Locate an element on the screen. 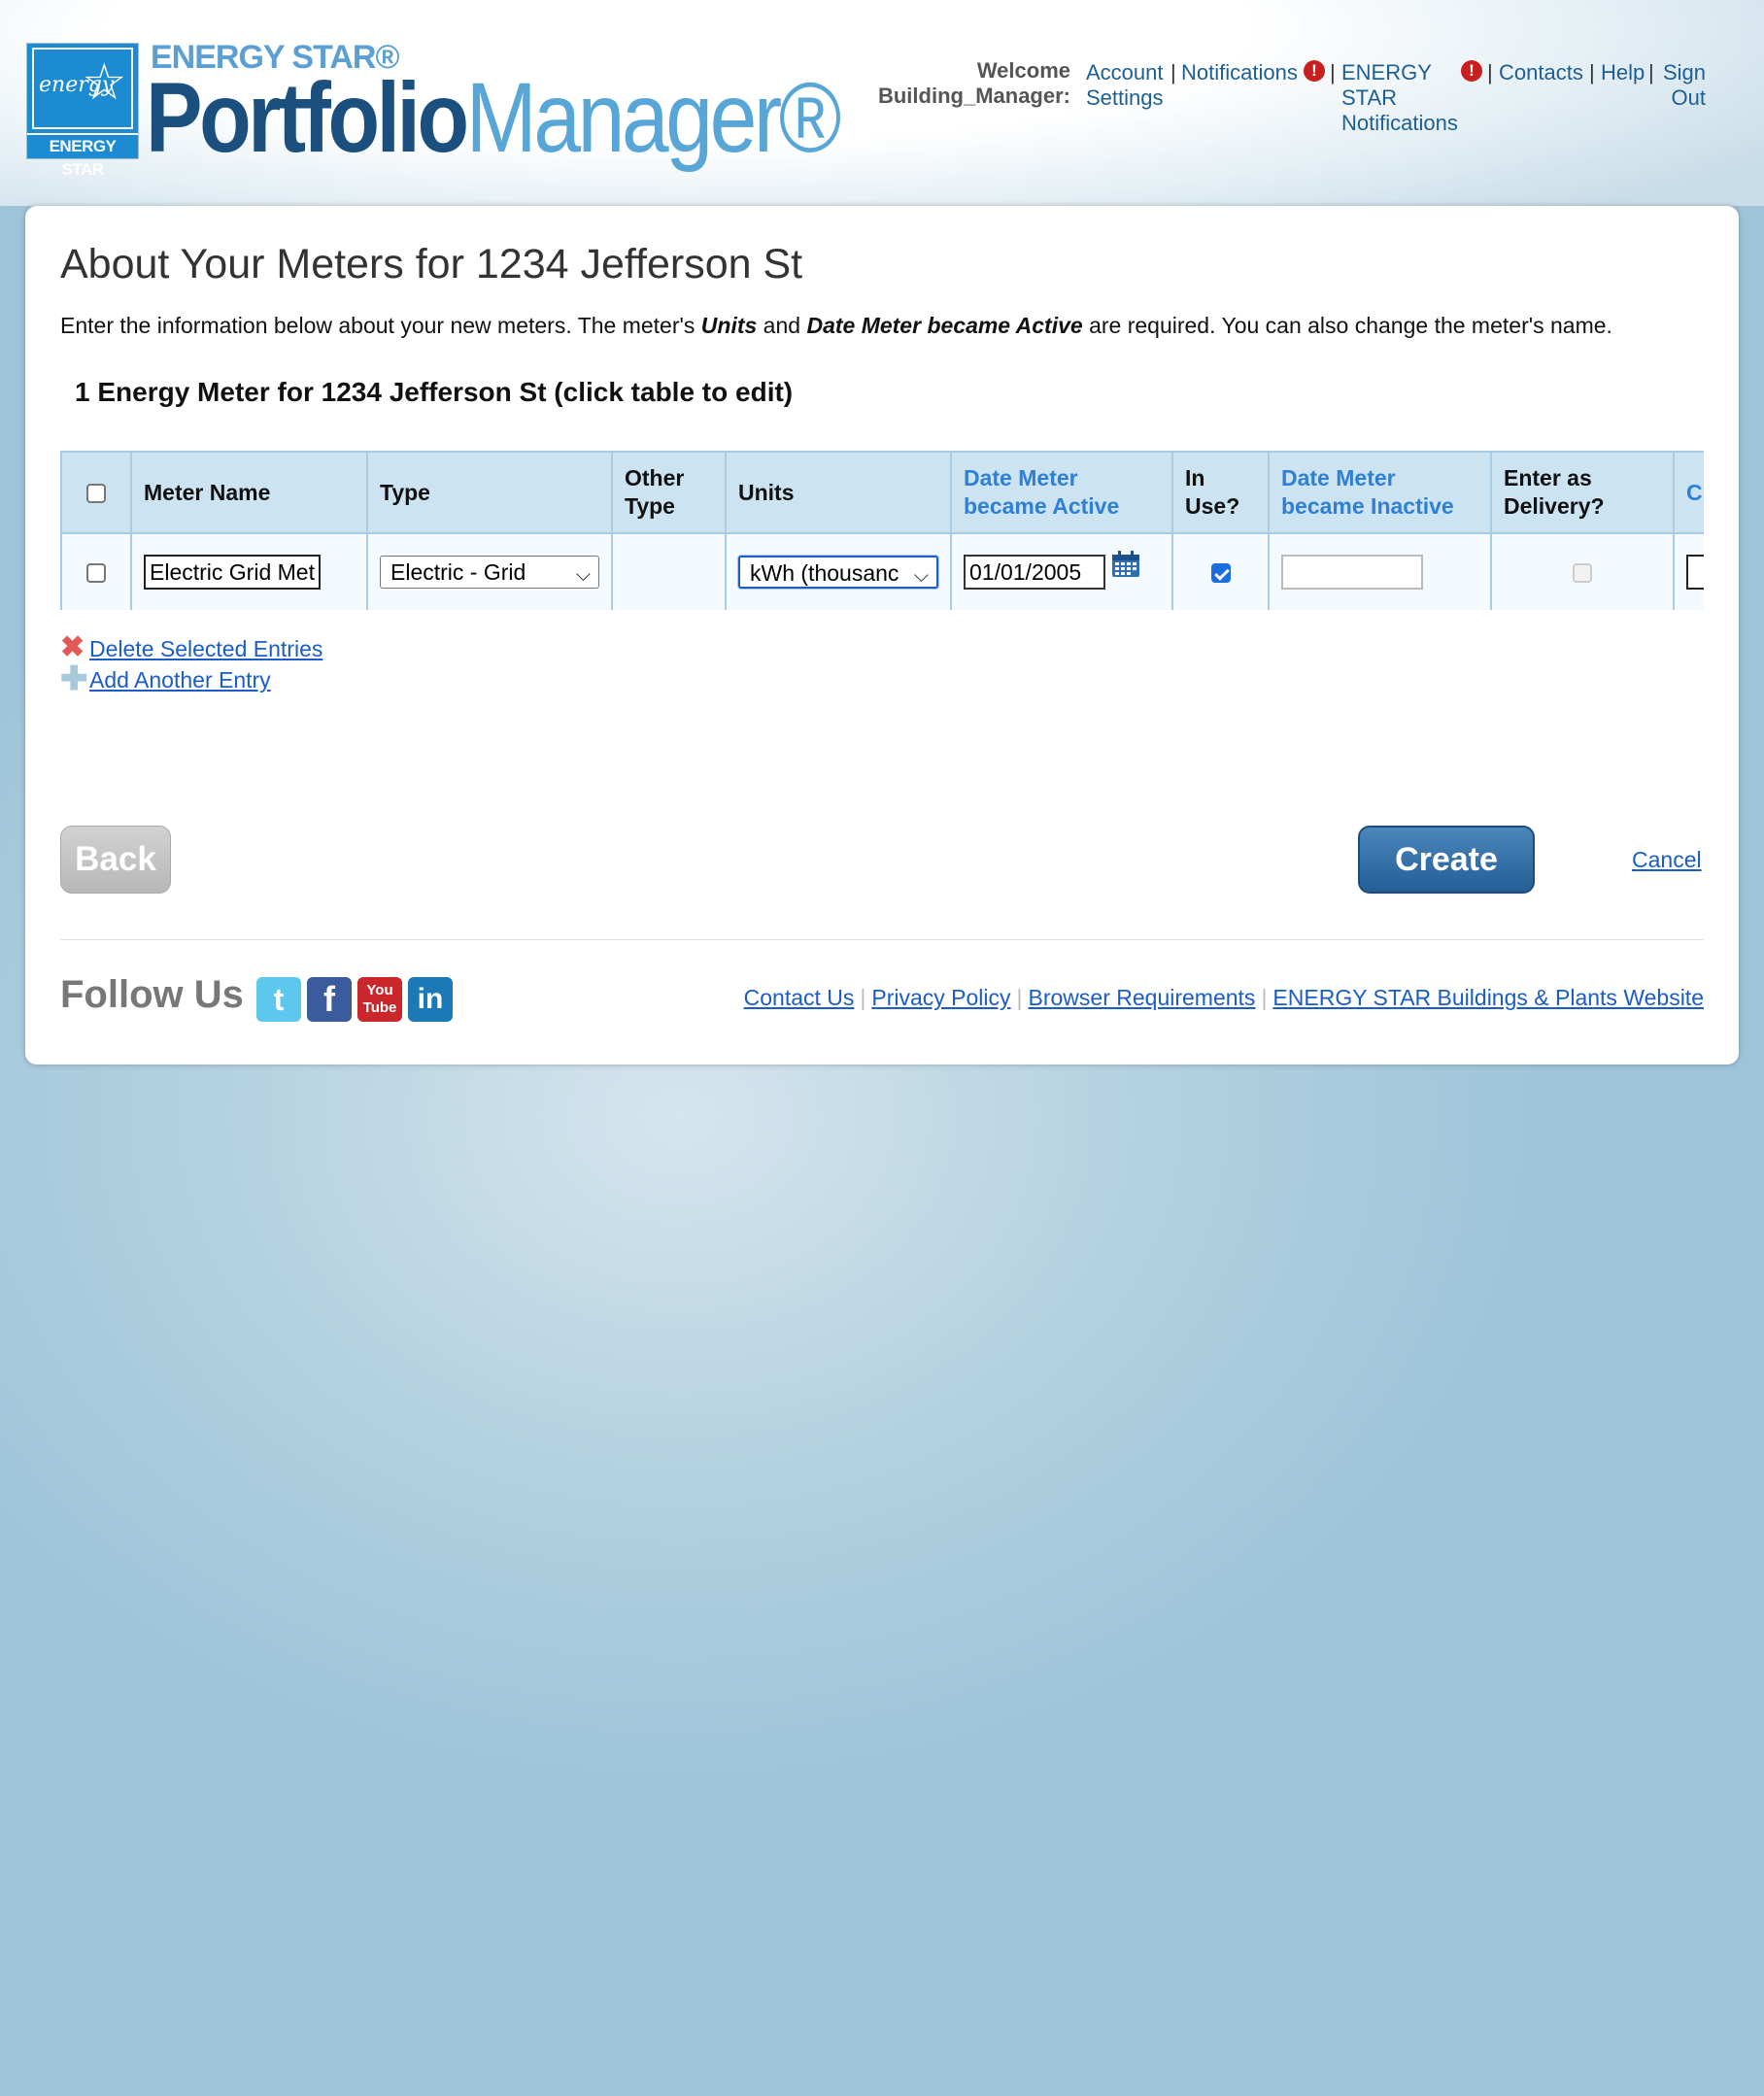 This screenshot has width=1764, height=2096. col-in-use: In Use? is located at coordinates (1220, 492).